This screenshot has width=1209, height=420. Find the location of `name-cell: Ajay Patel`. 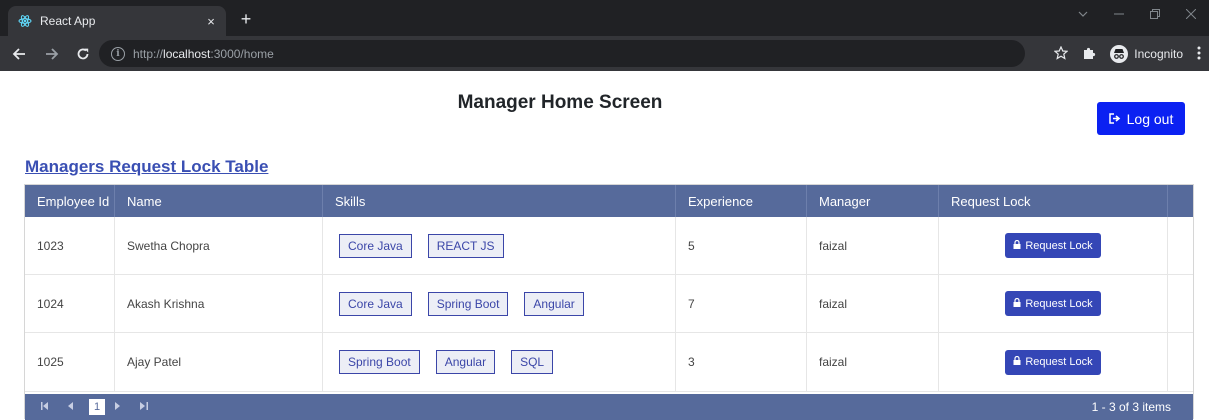

name-cell: Ajay Patel is located at coordinates (219, 362).